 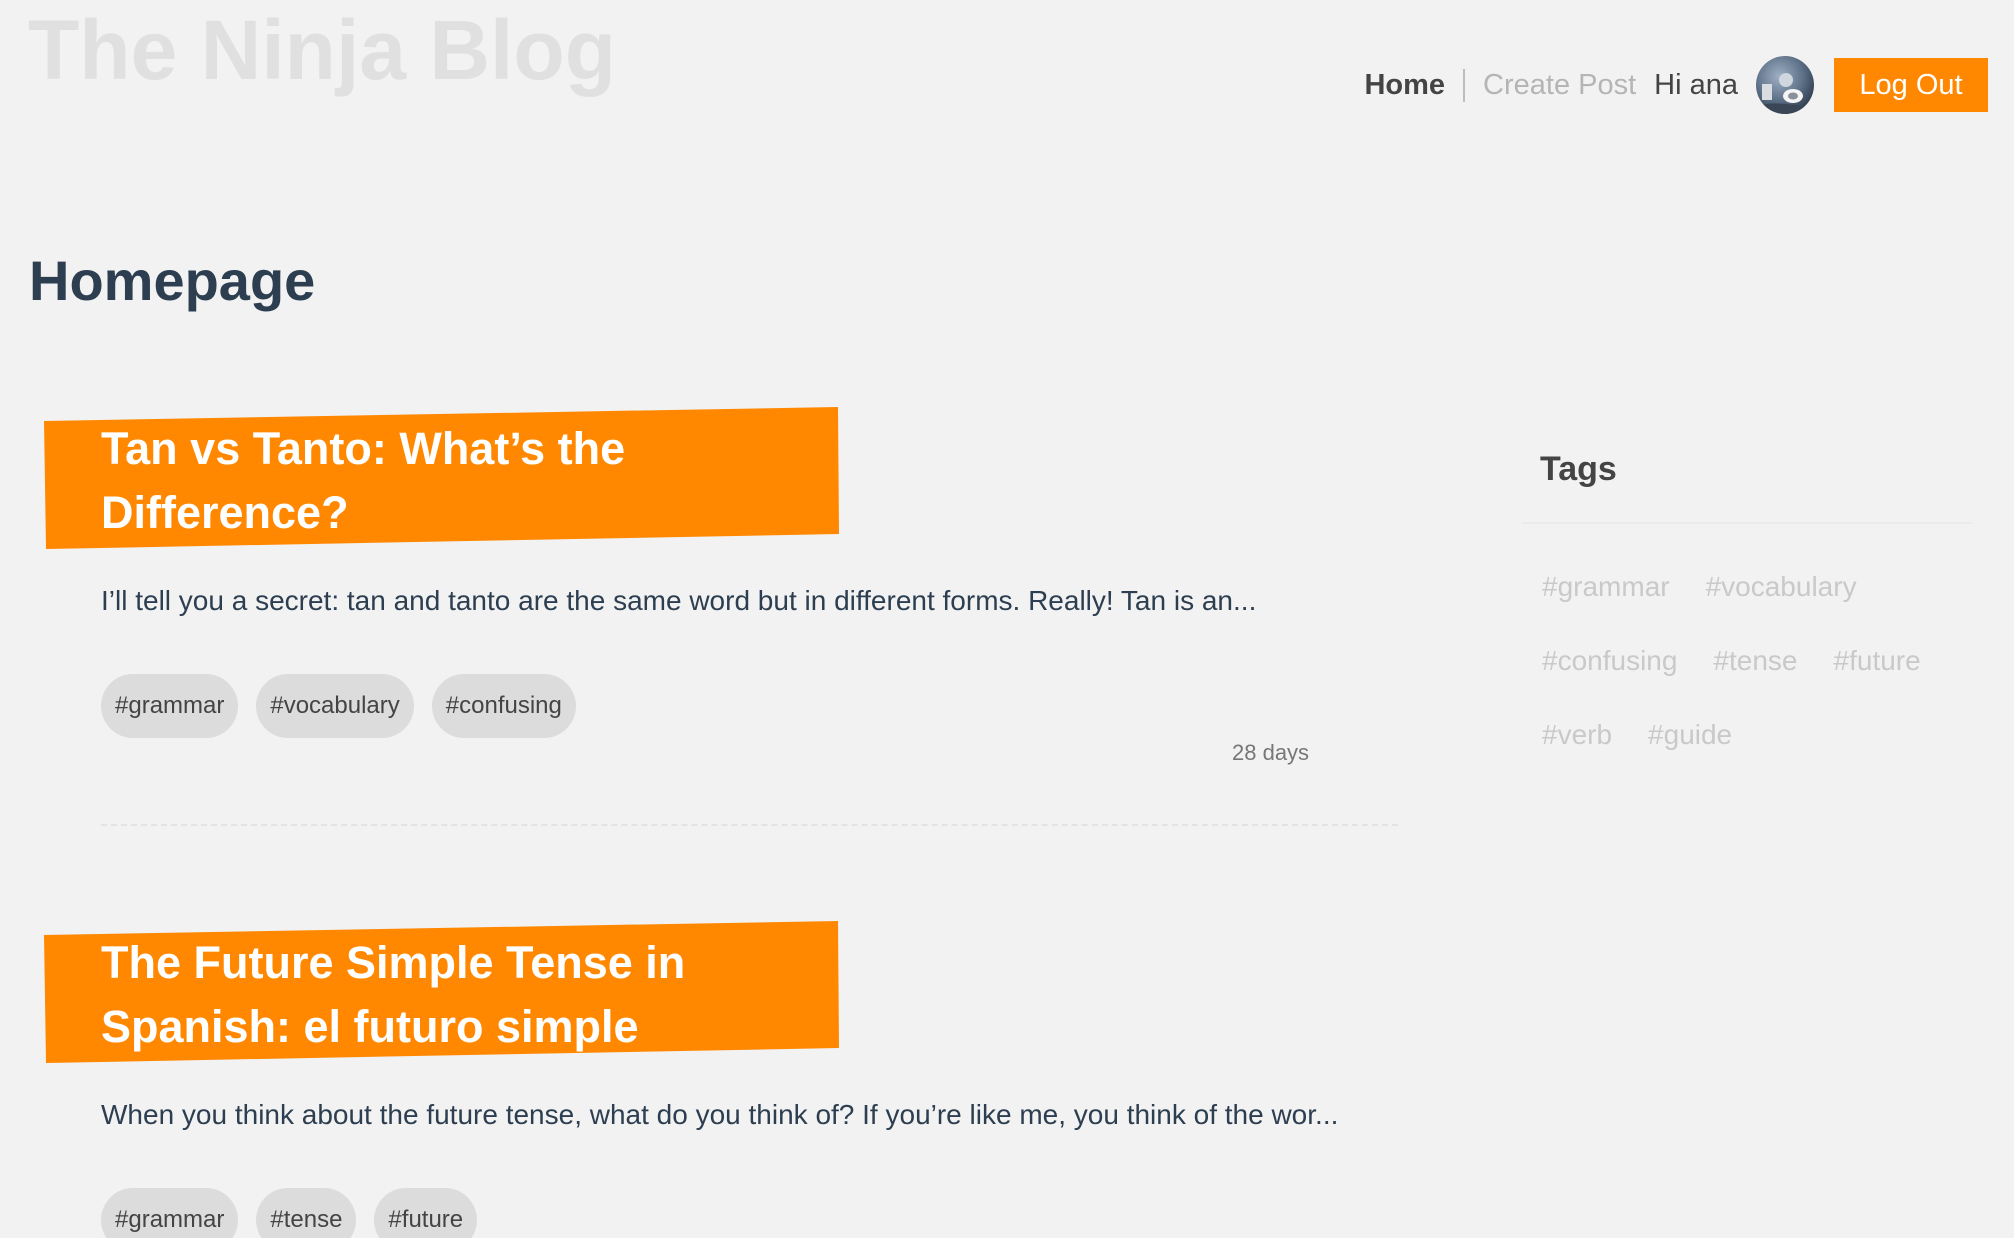 I want to click on sidebar-title: Tags, so click(x=1578, y=469).